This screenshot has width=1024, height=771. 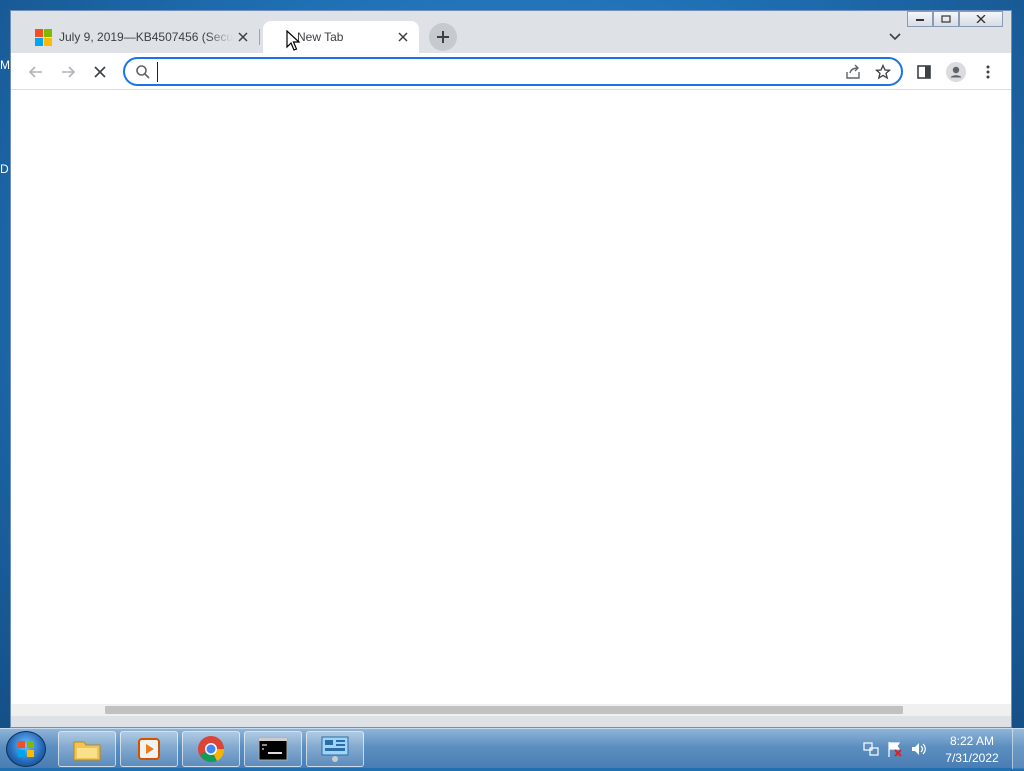 What do you see at coordinates (972, 741) in the screenshot?
I see `clock-time: 8:22 AM` at bounding box center [972, 741].